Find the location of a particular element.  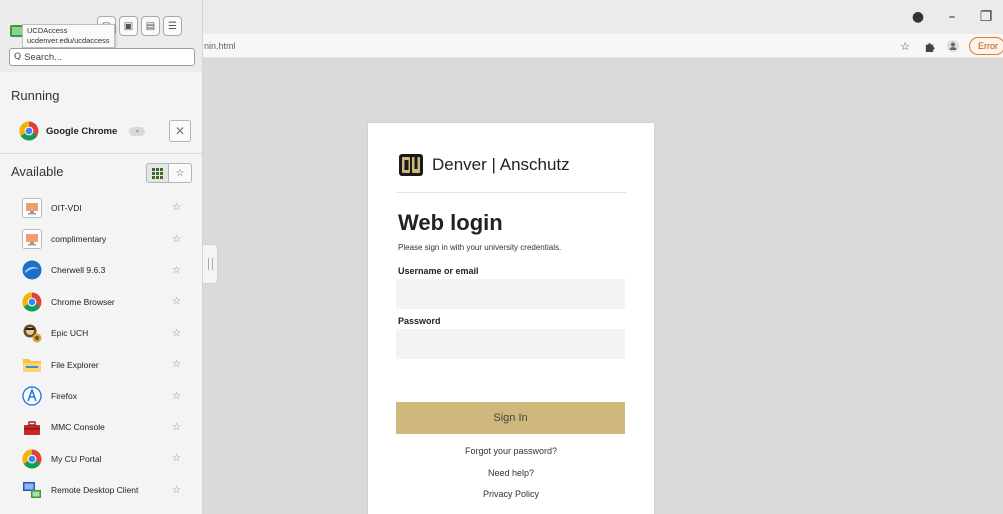

remote-desktop-icon is located at coordinates (31, 490).